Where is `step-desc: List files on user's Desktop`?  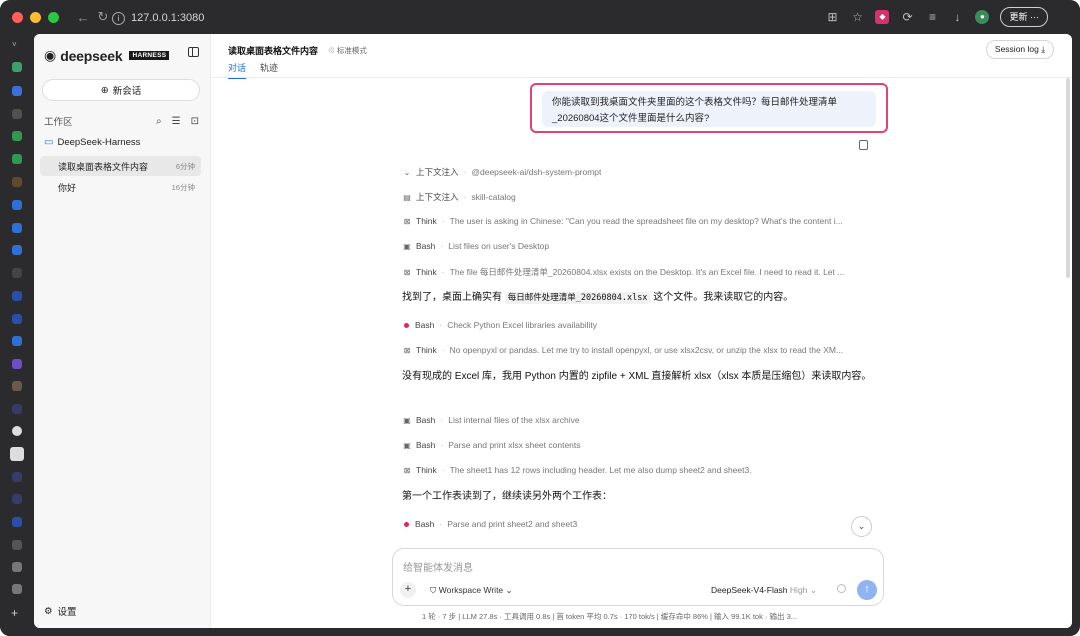
step-desc: List files on user's Desktop is located at coordinates (499, 246).